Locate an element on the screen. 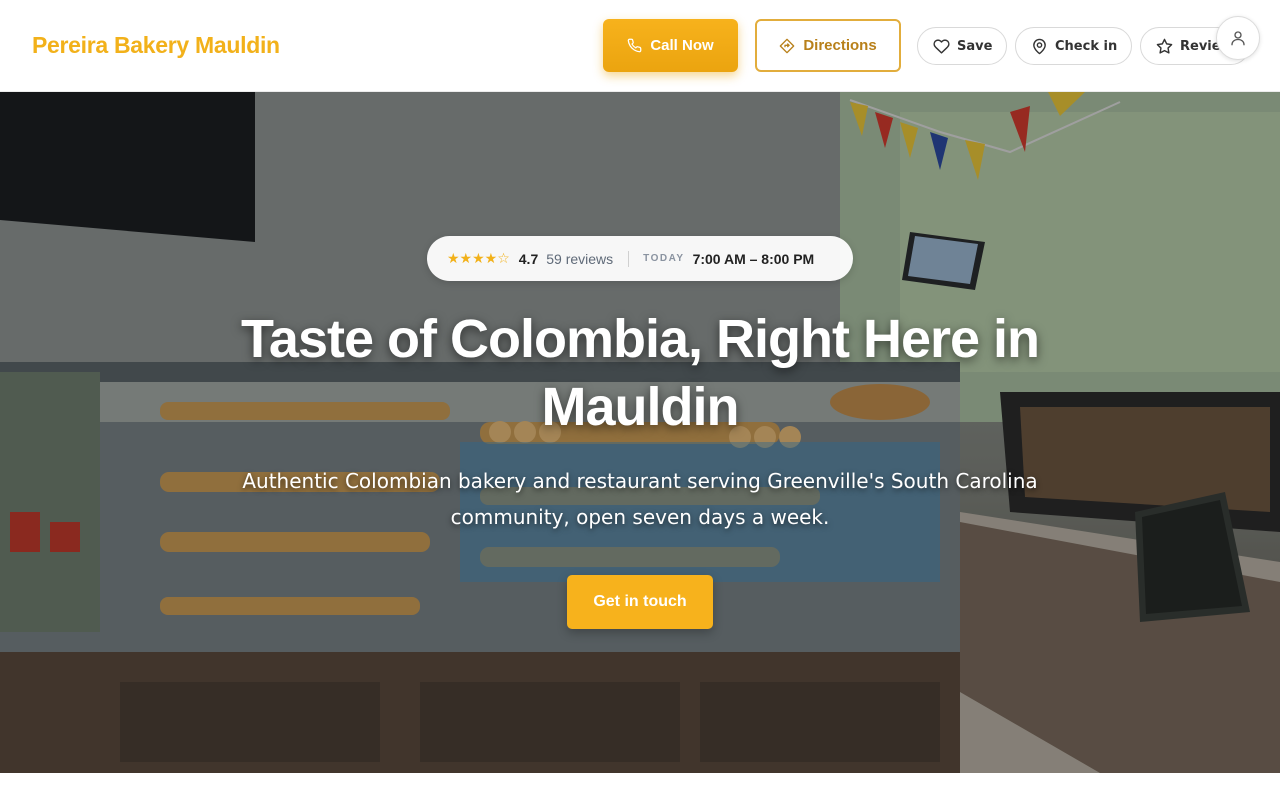 This screenshot has height=800, width=1280. directions-button: Directions is located at coordinates (828, 45).